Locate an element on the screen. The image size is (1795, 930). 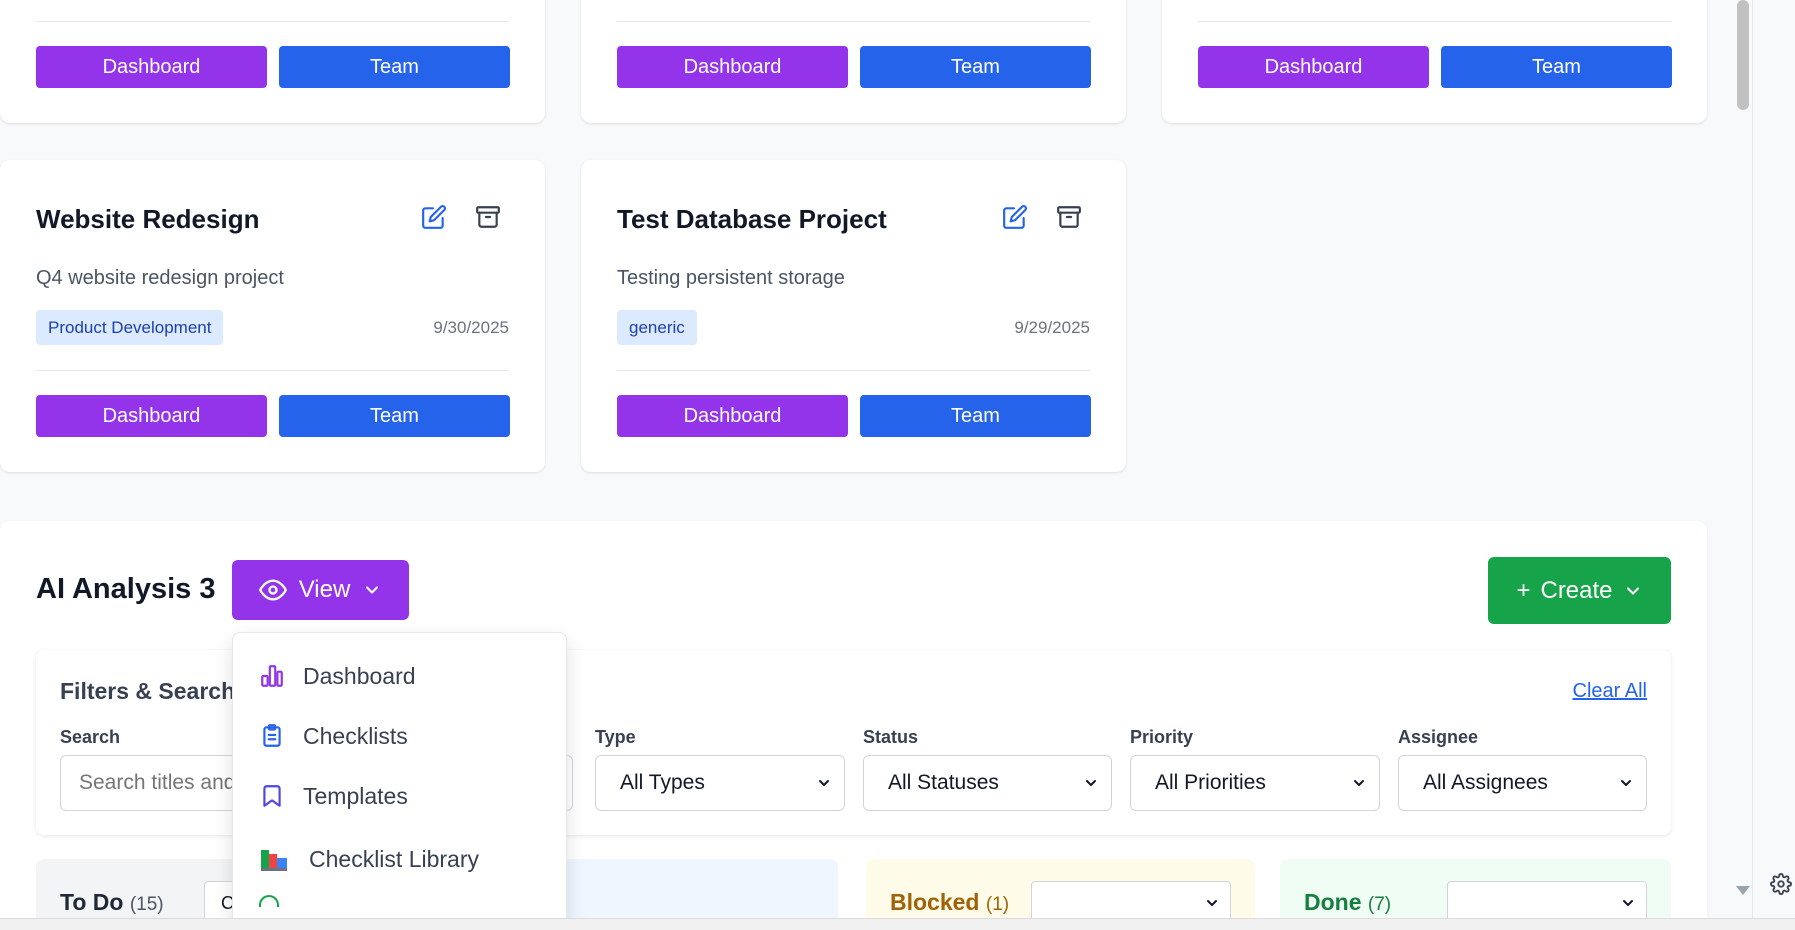
column-count: (7) is located at coordinates (1379, 904).